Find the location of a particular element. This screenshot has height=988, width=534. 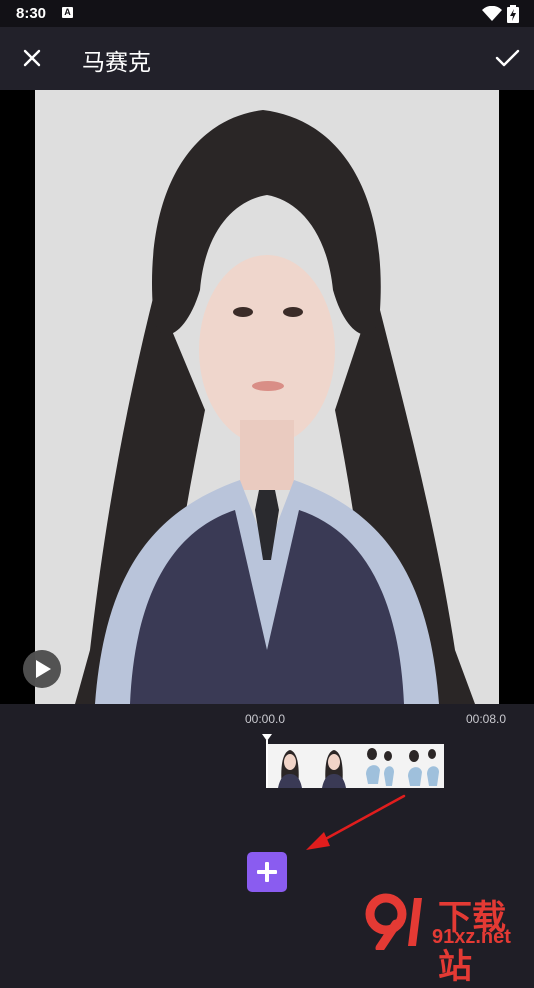

battery-icon is located at coordinates (513, 14).